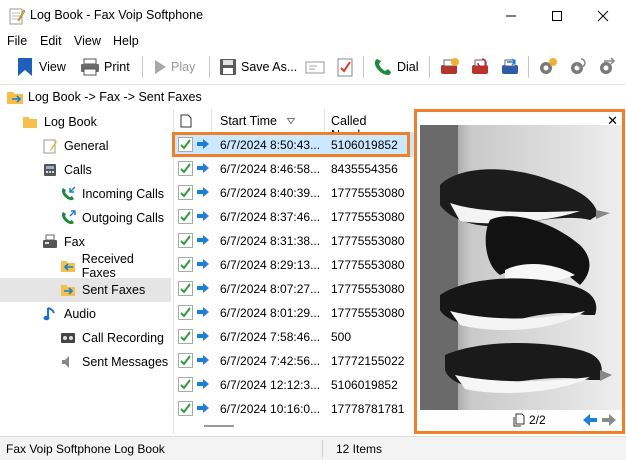  I want to click on play-label: Play, so click(183, 67).